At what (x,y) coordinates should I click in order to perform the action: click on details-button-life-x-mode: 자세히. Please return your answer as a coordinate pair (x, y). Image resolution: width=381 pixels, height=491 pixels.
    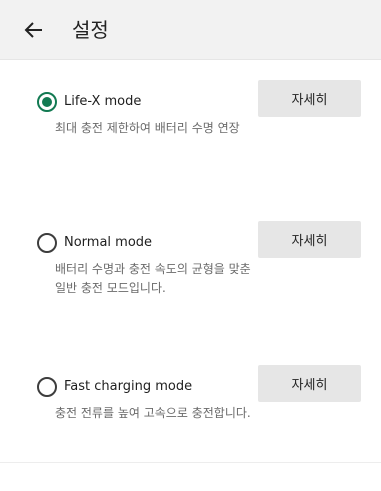
    Looking at the image, I should click on (309, 98).